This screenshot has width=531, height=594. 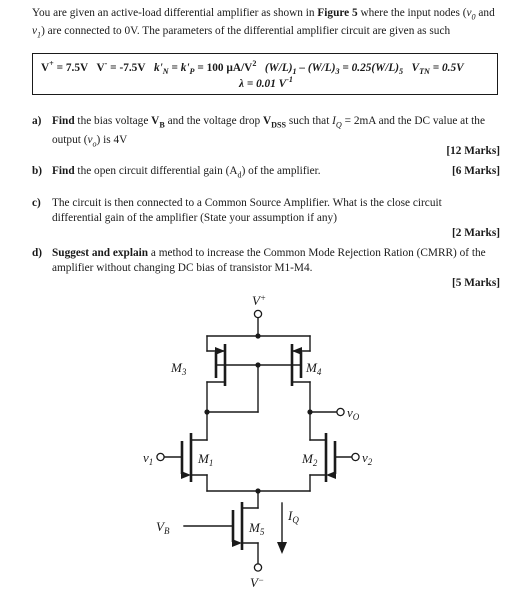 I want to click on kn-symbol: k', so click(x=158, y=67).